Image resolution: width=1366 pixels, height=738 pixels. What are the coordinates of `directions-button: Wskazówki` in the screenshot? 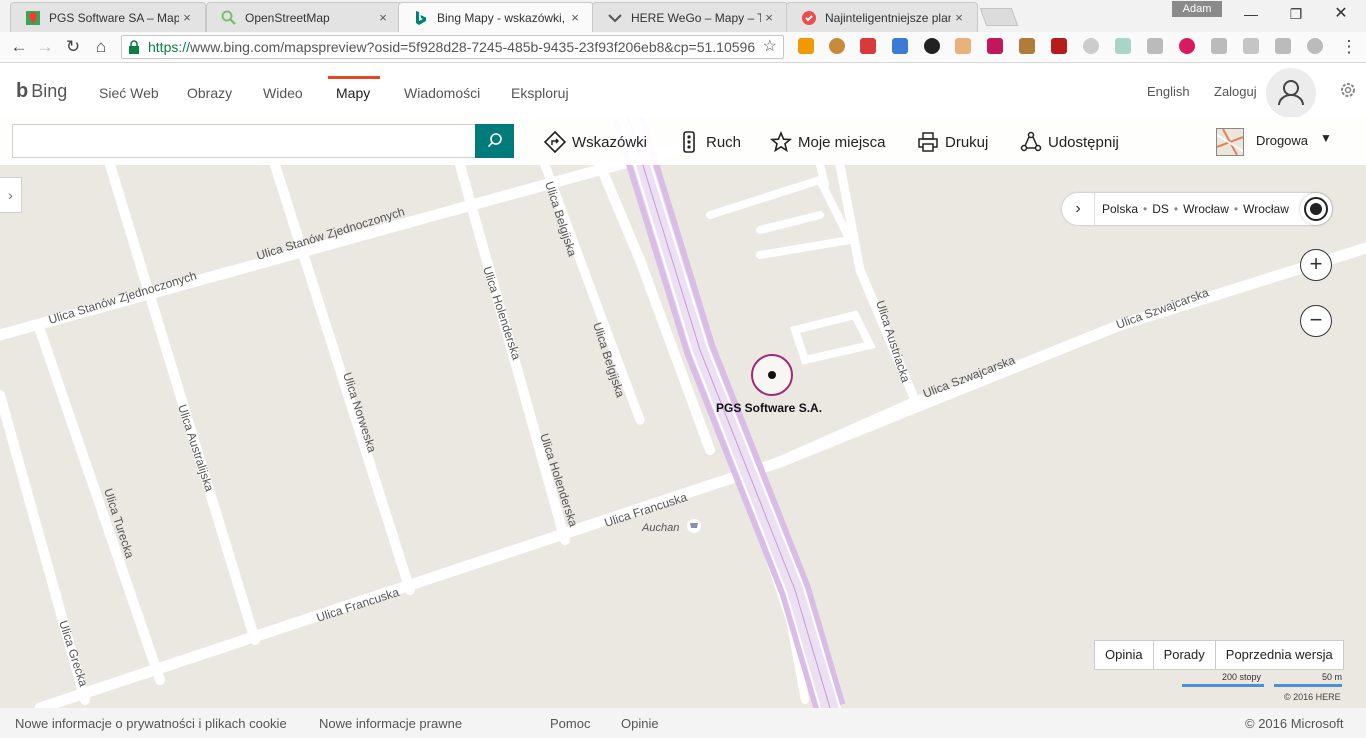 It's located at (595, 142).